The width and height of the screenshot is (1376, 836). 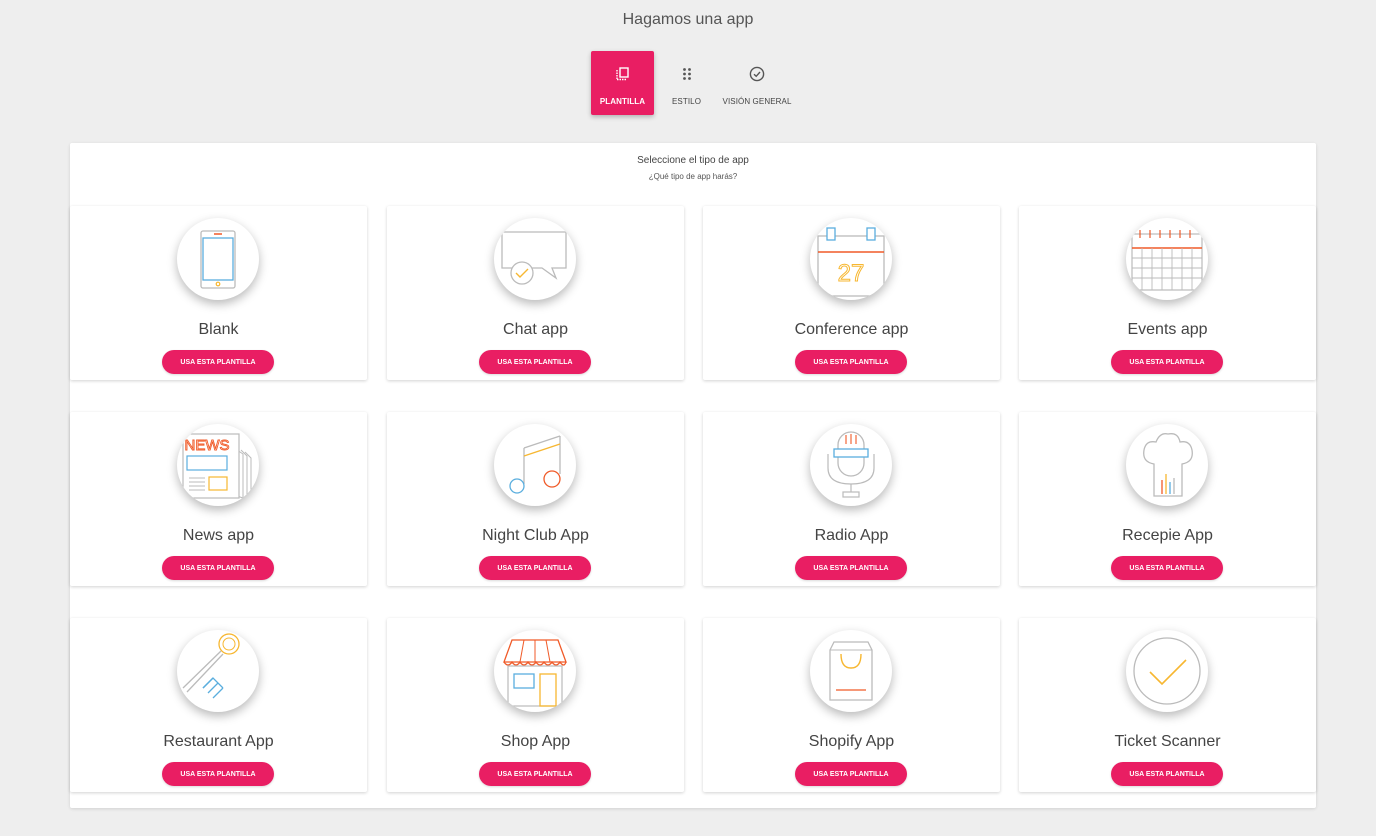 I want to click on card-title: Events app, so click(x=1167, y=329).